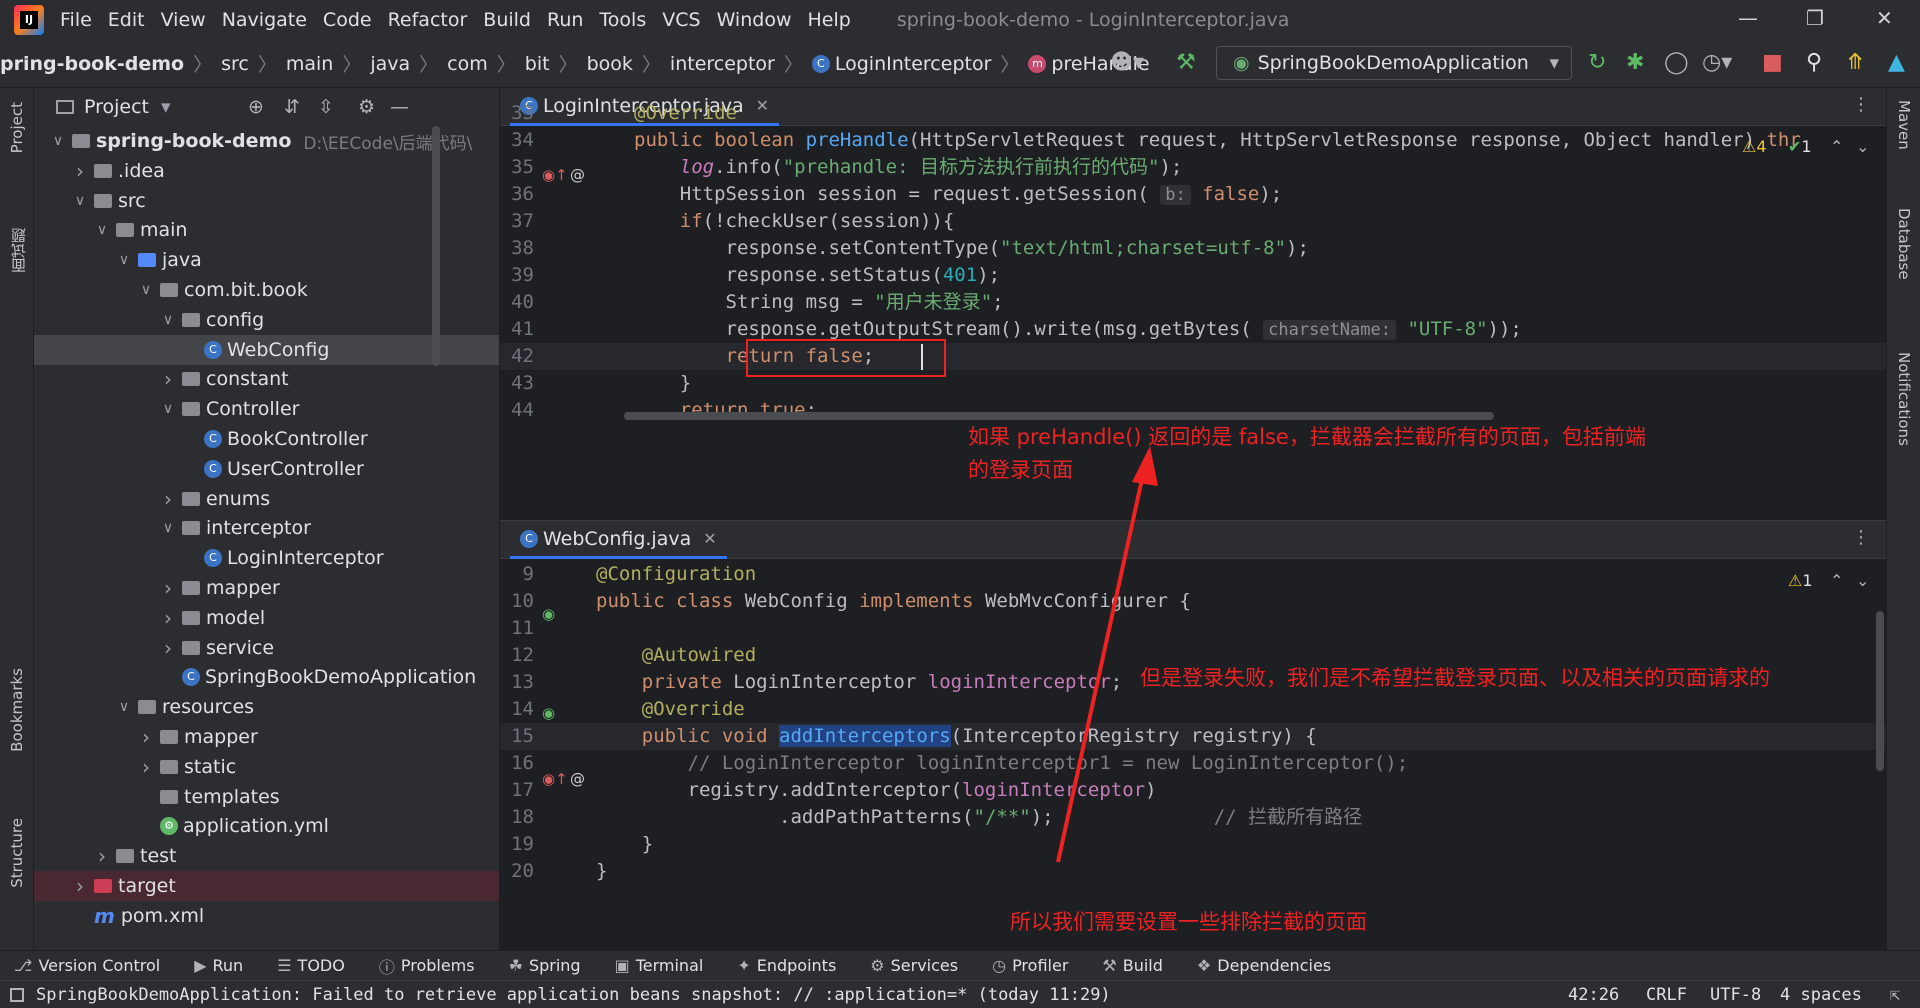  Describe the element at coordinates (659, 965) in the screenshot. I see `tool-window-terminal: ▣ Terminal` at that location.